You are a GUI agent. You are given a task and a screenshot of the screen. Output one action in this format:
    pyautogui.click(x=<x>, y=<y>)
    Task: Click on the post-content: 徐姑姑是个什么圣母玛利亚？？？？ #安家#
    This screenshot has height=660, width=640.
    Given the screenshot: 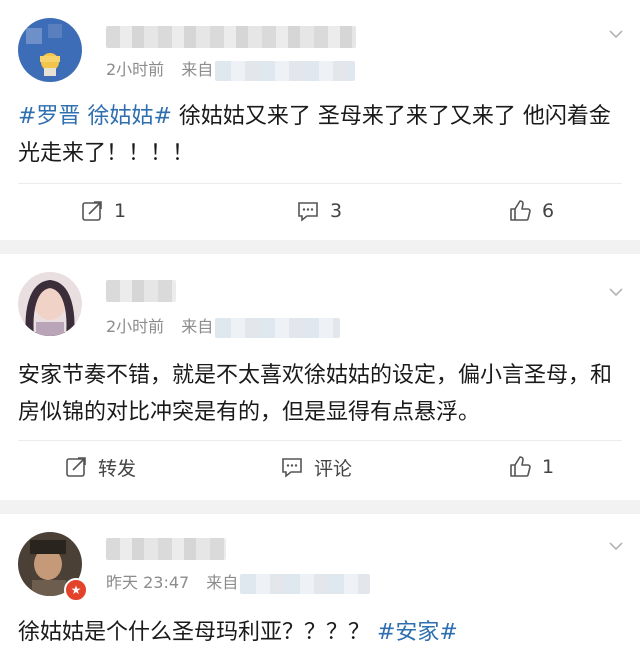 What is the action you would take?
    pyautogui.click(x=320, y=632)
    